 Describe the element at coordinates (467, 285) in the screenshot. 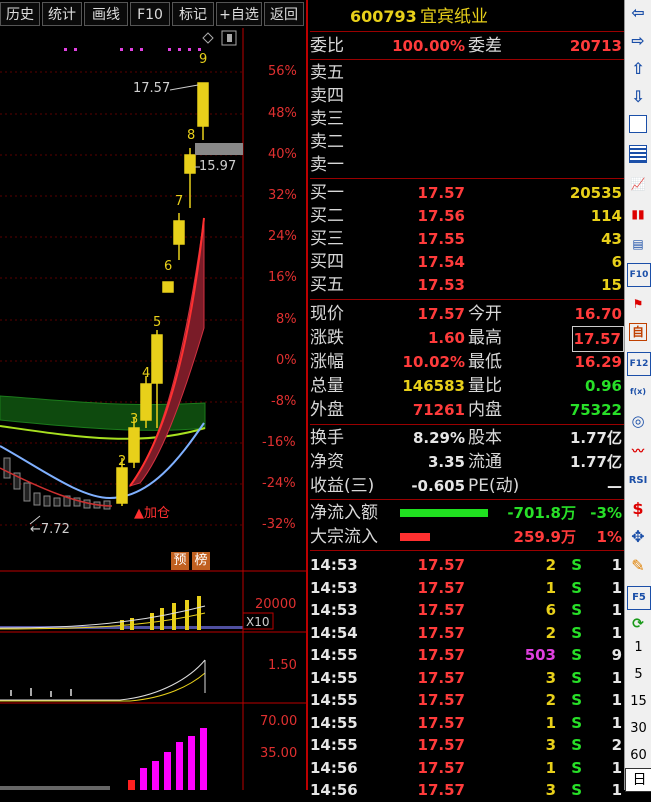

I see `buy5-row: 买五 17.53 15` at that location.